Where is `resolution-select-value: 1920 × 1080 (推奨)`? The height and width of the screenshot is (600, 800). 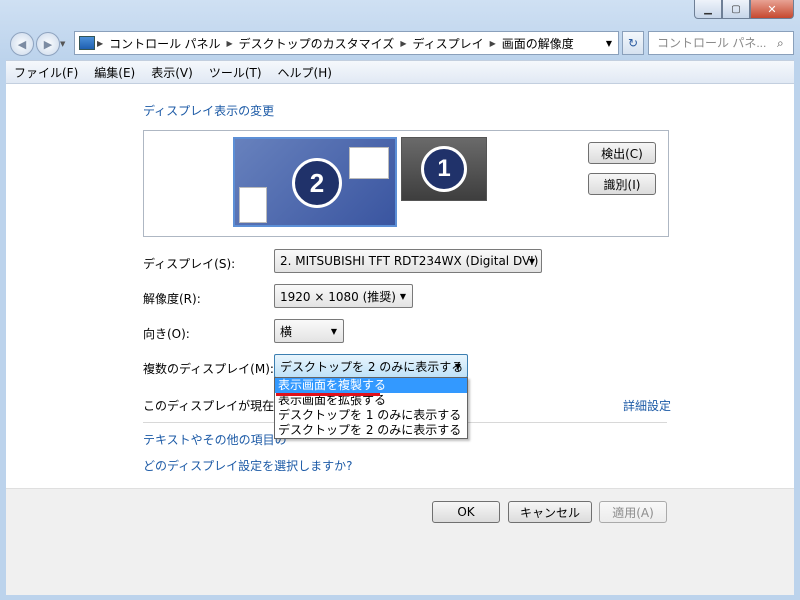 resolution-select-value: 1920 × 1080 (推奨) is located at coordinates (338, 296).